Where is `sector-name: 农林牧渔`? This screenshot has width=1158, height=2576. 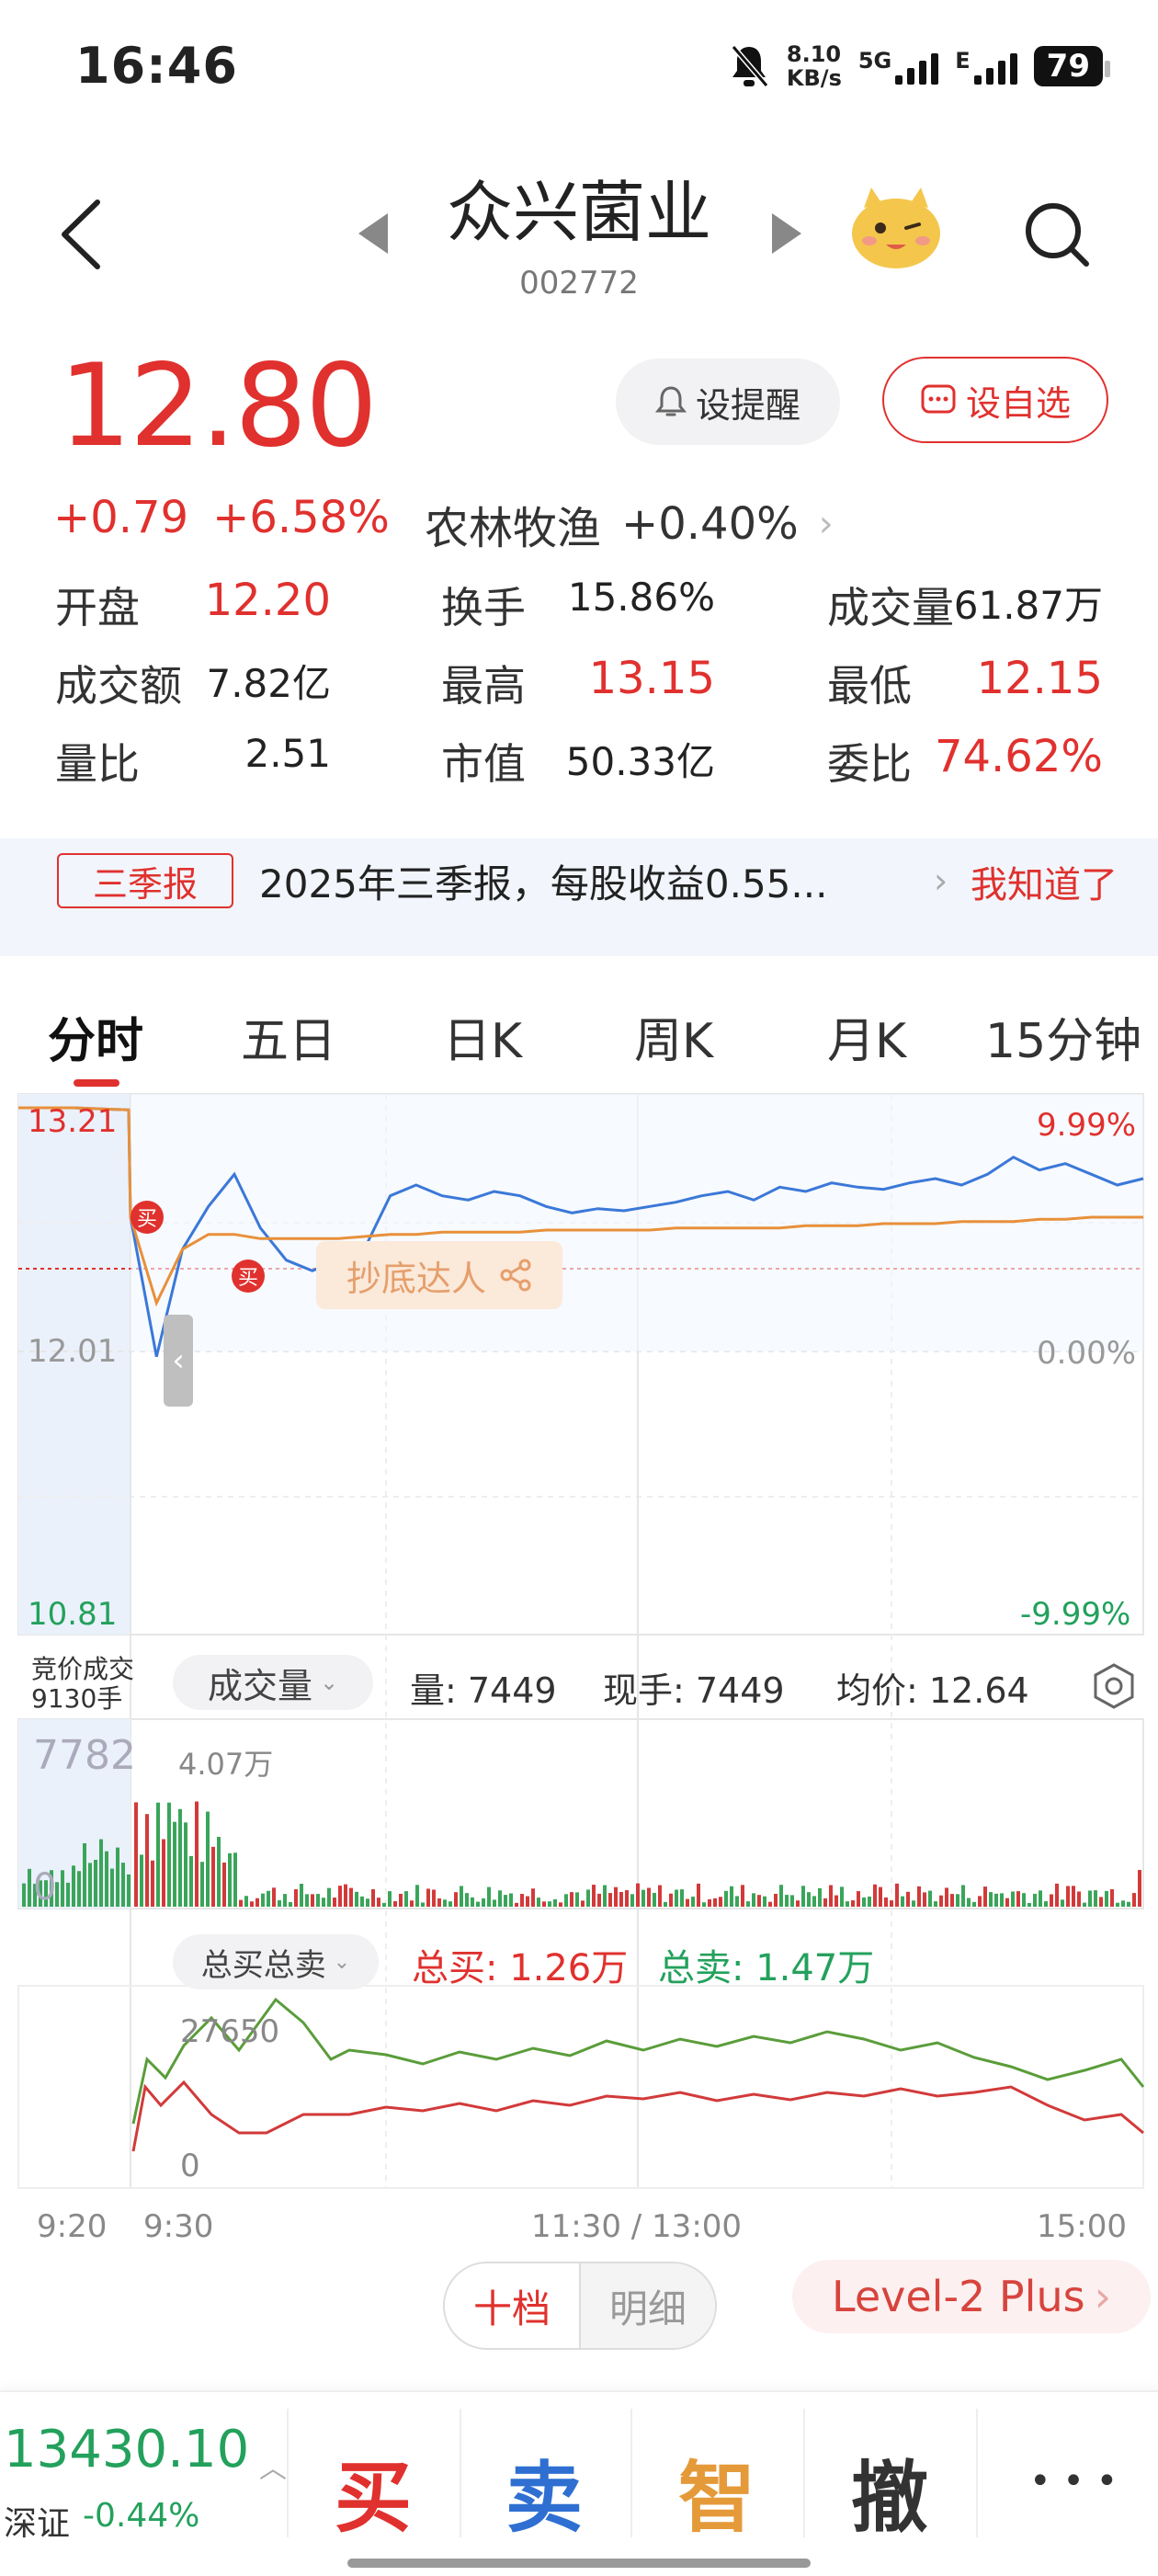
sector-name: 农林牧渔 is located at coordinates (513, 528).